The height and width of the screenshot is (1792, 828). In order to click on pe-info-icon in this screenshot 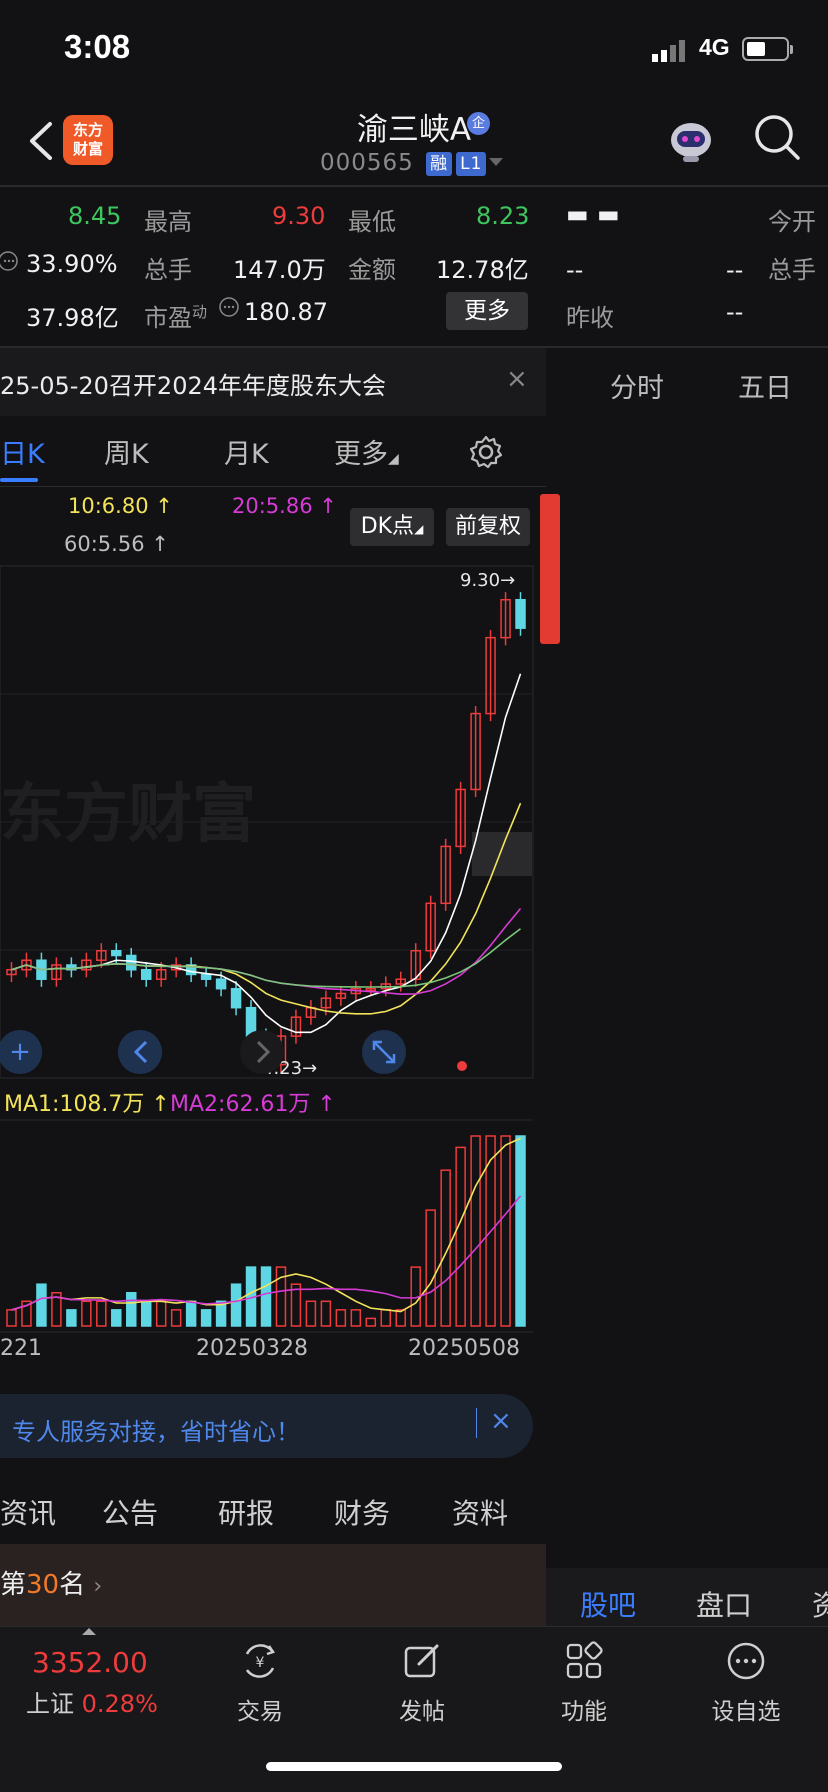, I will do `click(229, 307)`.